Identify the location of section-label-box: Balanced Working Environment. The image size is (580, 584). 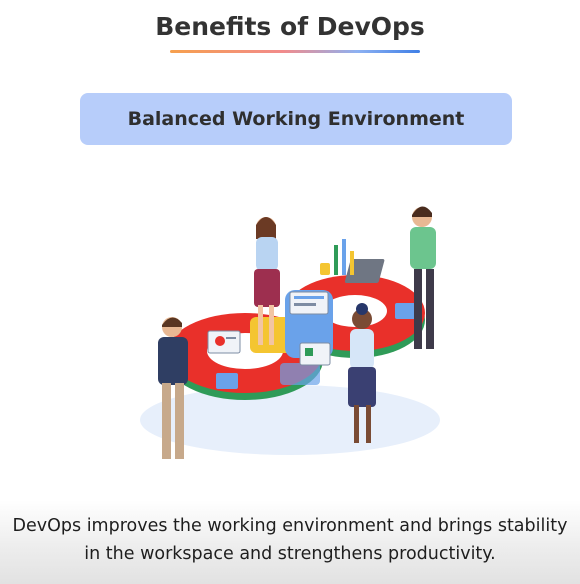
(296, 119).